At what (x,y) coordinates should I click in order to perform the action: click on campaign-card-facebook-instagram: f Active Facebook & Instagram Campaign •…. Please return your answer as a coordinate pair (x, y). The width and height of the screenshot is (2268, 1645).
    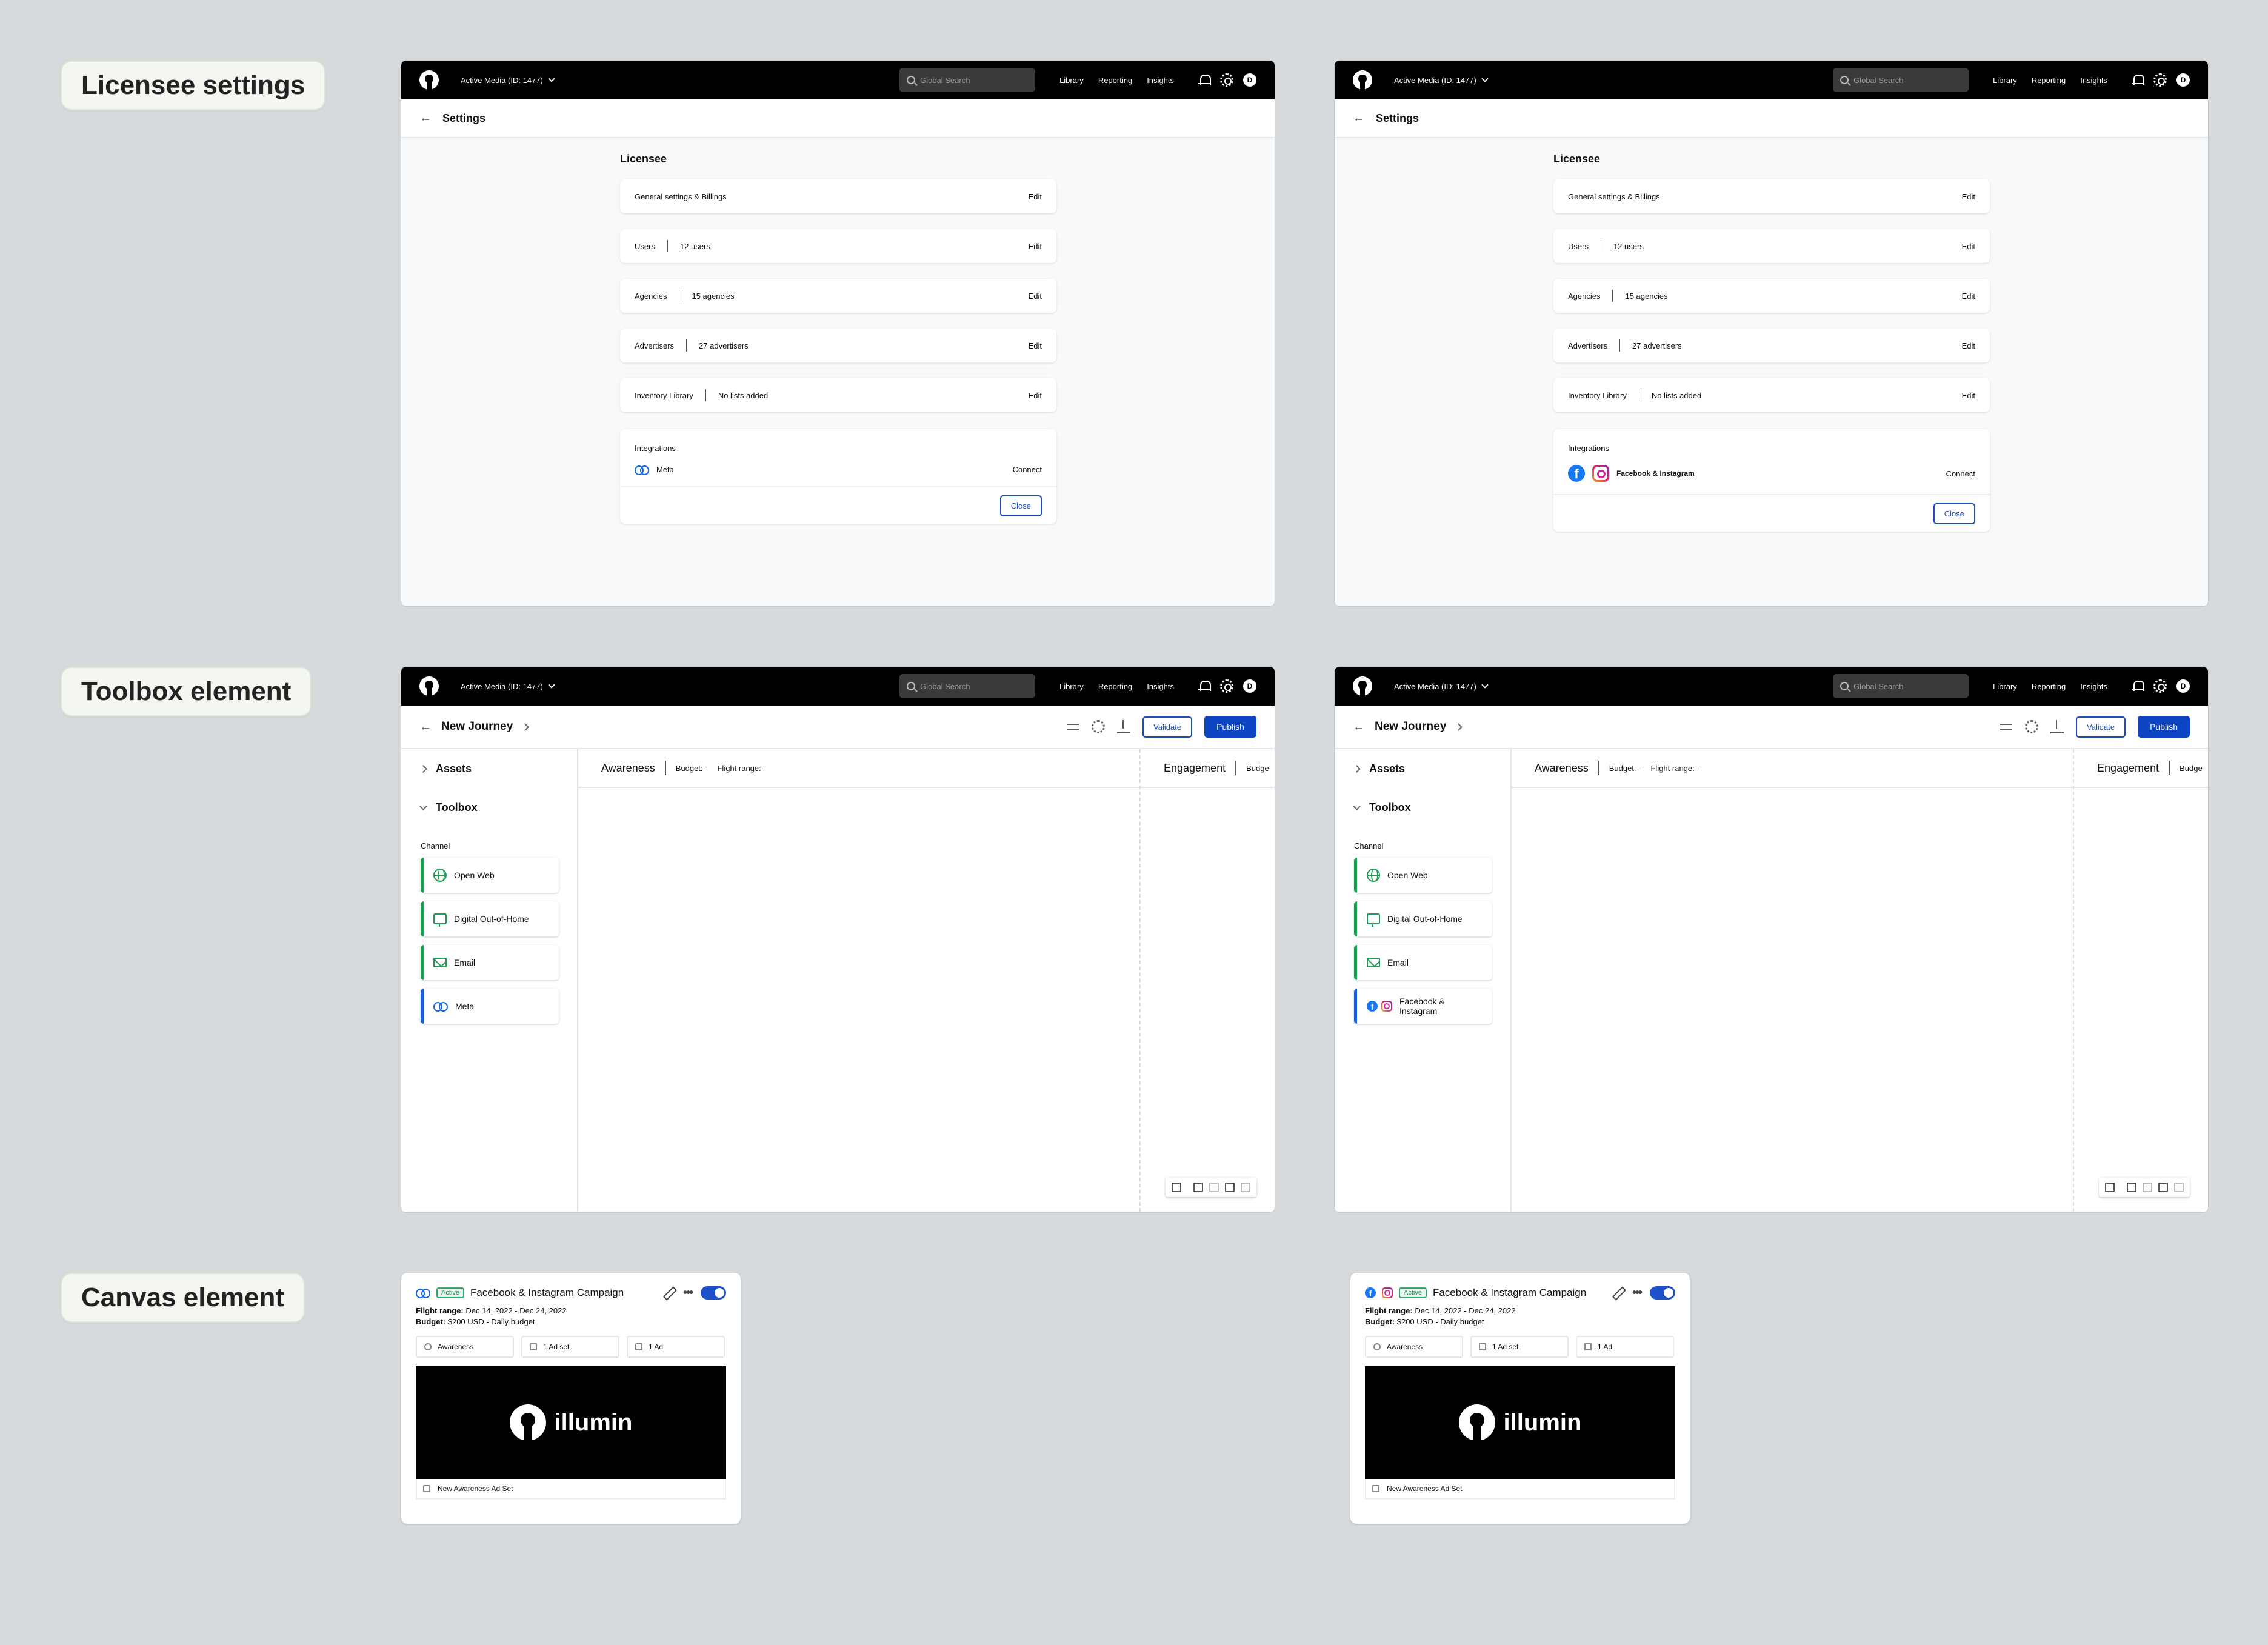
    Looking at the image, I should click on (1520, 1398).